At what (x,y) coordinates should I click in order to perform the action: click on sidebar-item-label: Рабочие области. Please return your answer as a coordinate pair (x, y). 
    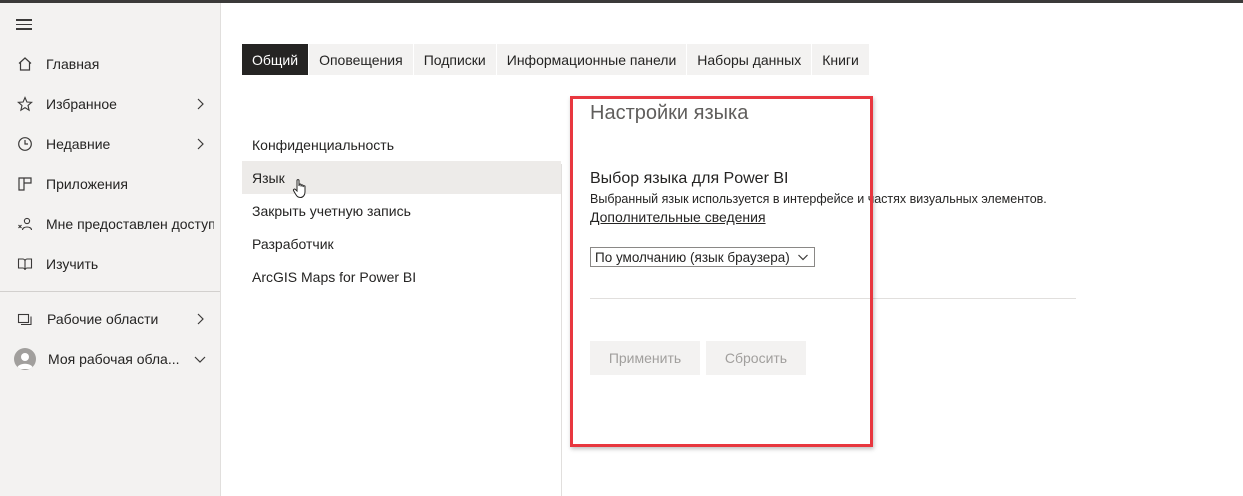
    Looking at the image, I should click on (103, 319).